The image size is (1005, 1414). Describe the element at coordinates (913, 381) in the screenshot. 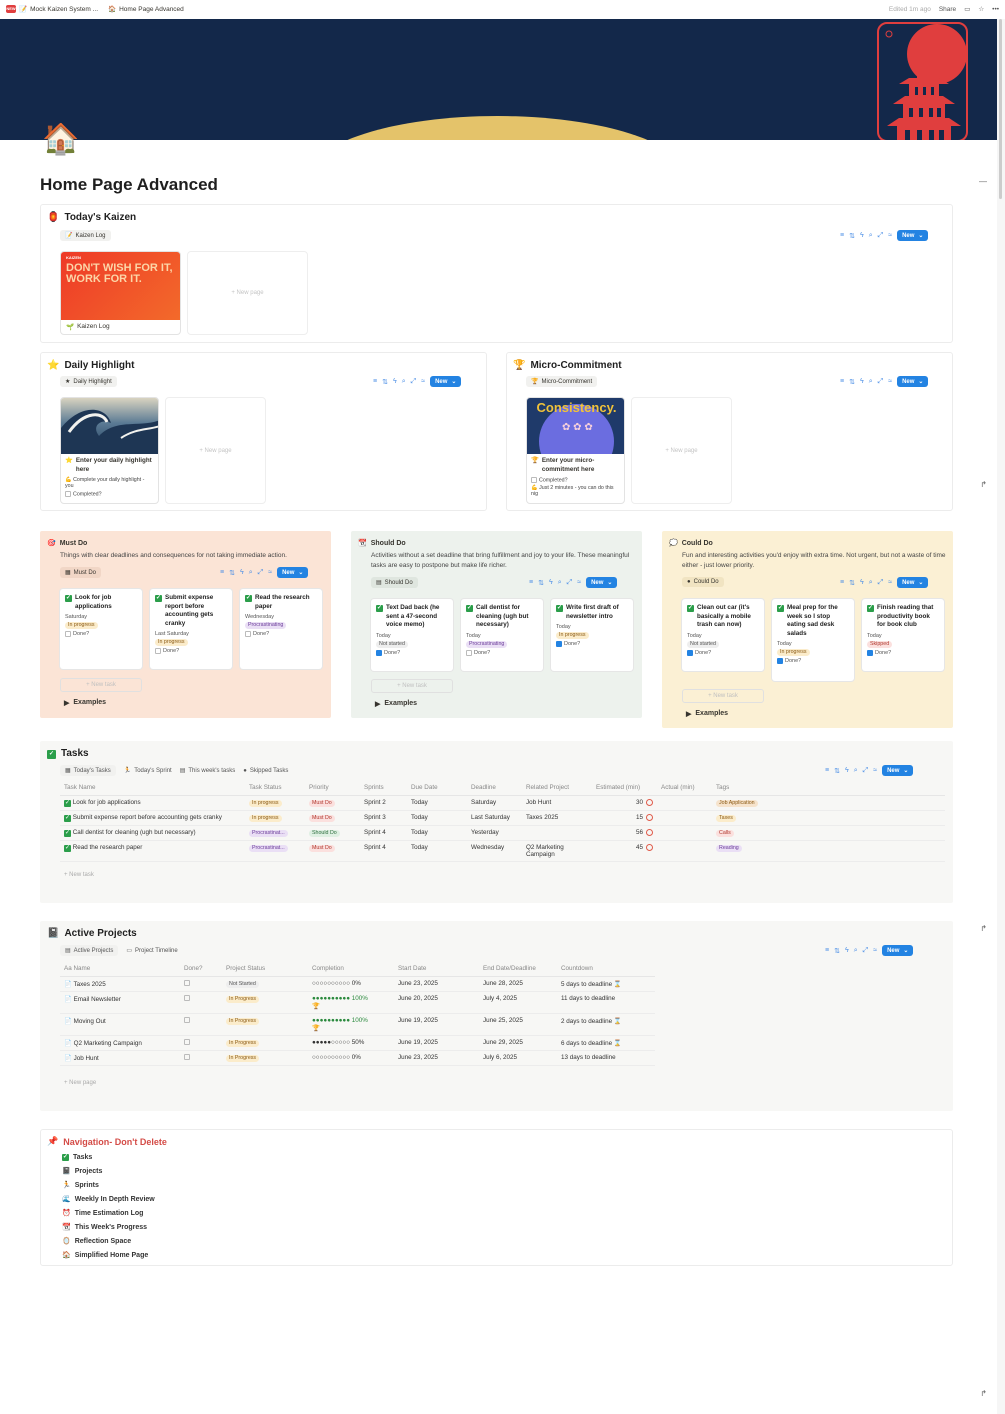

I see `micro-new-button: New ⌄` at that location.